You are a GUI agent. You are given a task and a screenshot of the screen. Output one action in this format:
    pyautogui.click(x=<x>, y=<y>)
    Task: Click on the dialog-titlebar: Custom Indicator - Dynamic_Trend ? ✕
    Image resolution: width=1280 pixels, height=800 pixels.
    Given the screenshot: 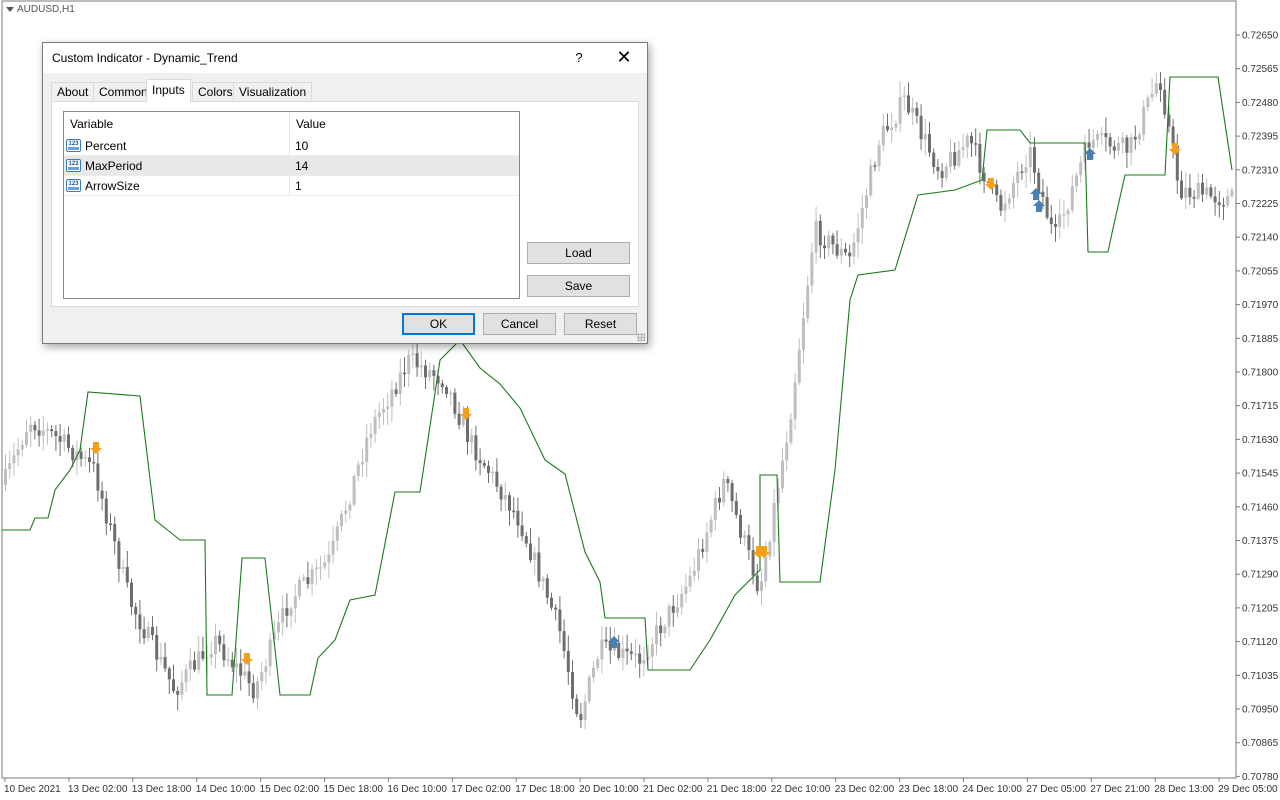 What is the action you would take?
    pyautogui.click(x=345, y=58)
    